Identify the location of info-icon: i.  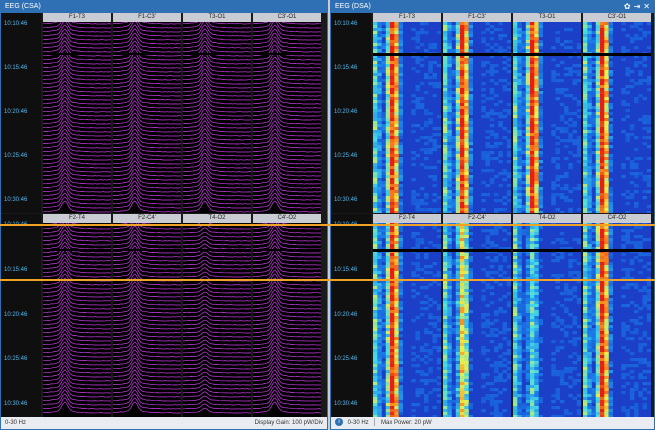
(339, 422).